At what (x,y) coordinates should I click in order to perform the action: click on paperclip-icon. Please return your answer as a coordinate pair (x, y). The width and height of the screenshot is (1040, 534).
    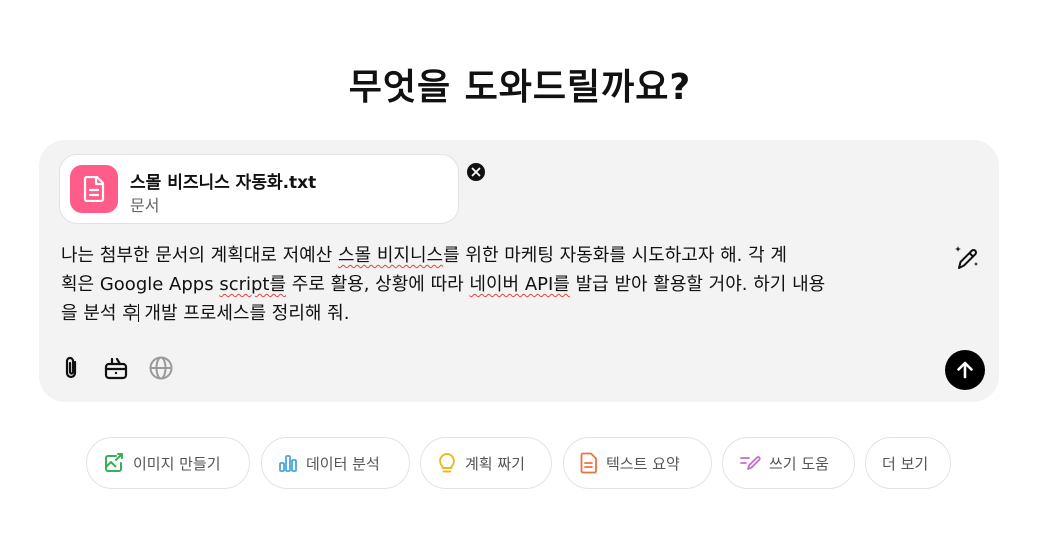
    Looking at the image, I should click on (71, 367).